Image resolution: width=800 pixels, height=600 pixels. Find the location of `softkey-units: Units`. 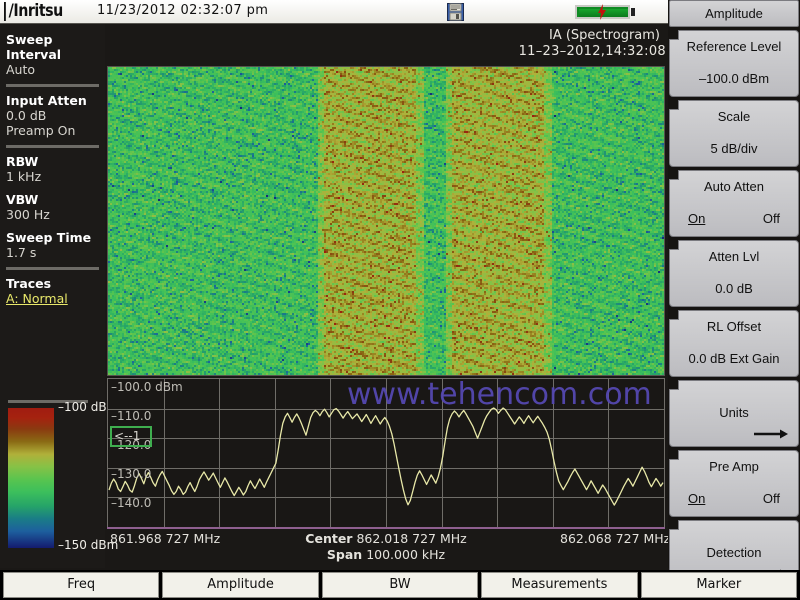

softkey-units: Units is located at coordinates (734, 413).